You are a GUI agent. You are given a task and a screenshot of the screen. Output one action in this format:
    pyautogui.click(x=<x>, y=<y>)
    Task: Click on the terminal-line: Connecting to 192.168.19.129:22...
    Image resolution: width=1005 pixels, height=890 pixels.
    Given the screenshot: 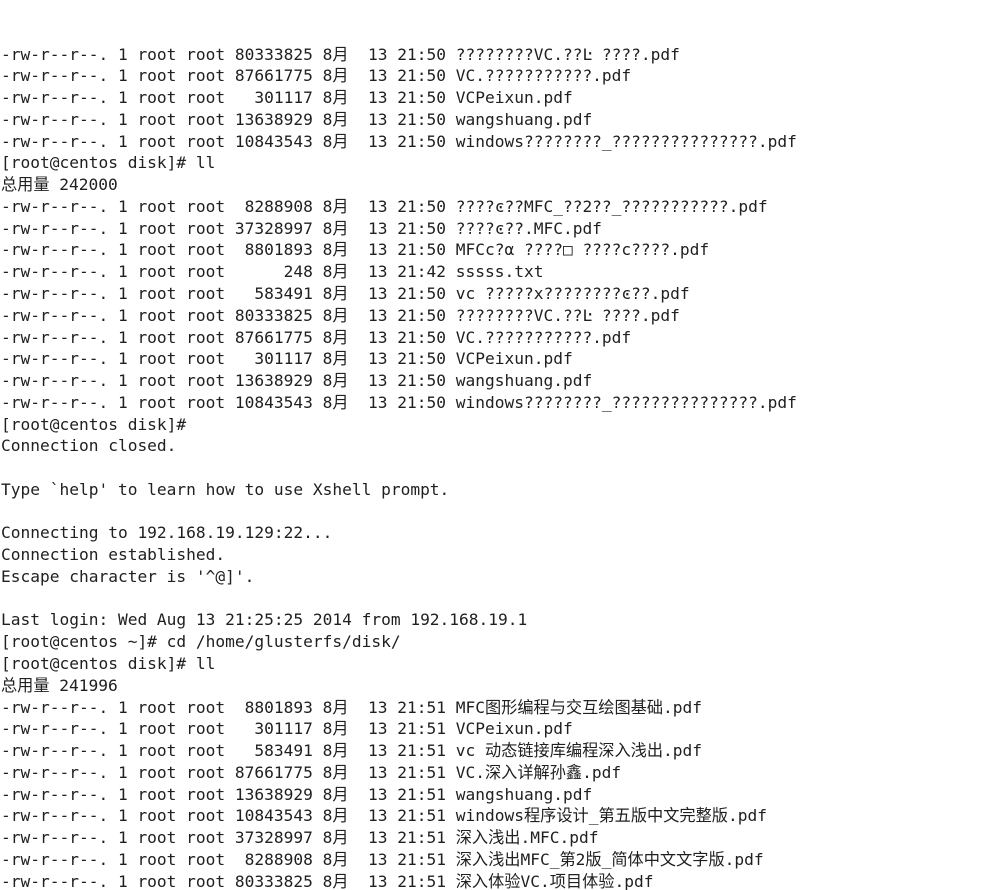 What is the action you would take?
    pyautogui.click(x=167, y=533)
    